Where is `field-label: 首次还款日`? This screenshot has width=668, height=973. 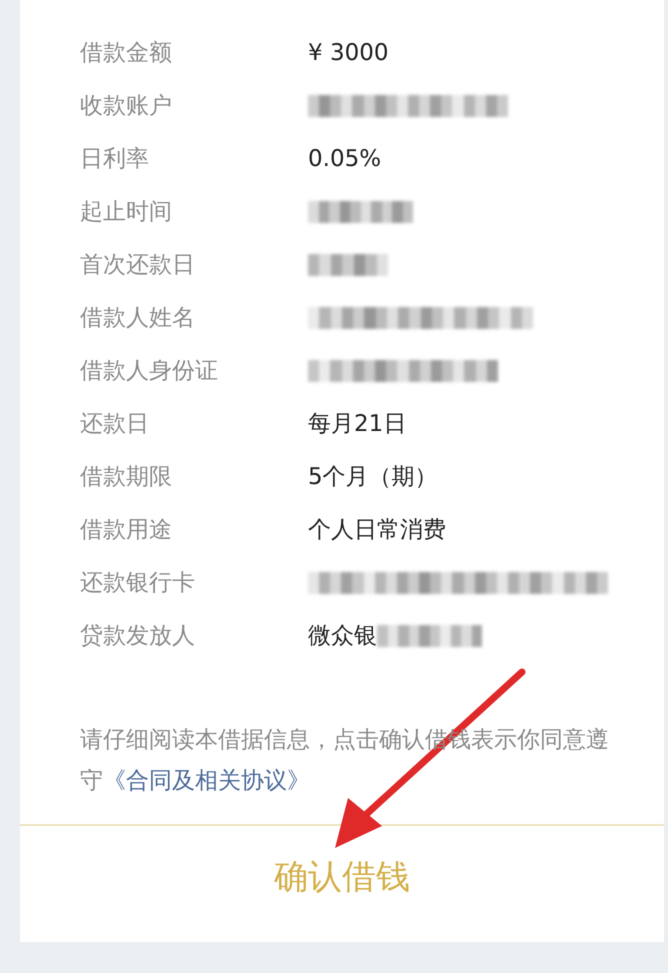 field-label: 首次还款日 is located at coordinates (138, 265).